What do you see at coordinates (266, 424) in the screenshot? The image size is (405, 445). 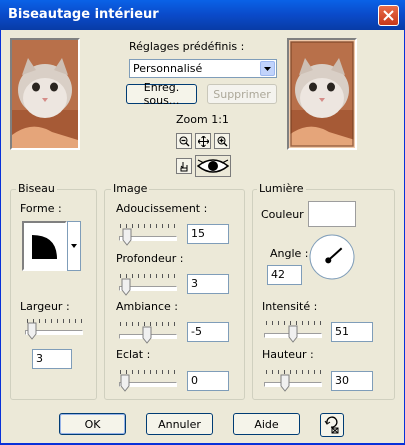 I see `help-button: Aide` at bounding box center [266, 424].